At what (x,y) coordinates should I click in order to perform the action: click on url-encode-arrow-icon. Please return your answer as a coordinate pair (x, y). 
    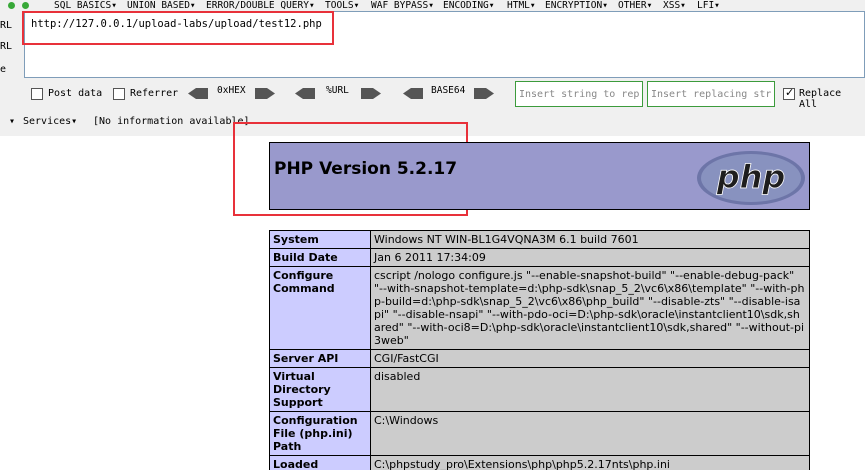
    Looking at the image, I should click on (371, 93).